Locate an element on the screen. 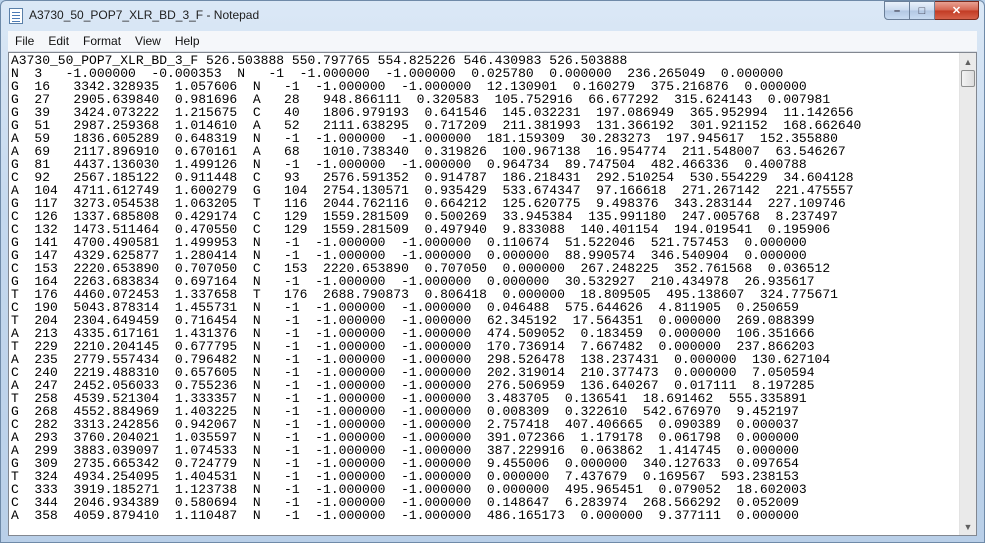 The width and height of the screenshot is (985, 543). notepad-app-icon is located at coordinates (16, 16).